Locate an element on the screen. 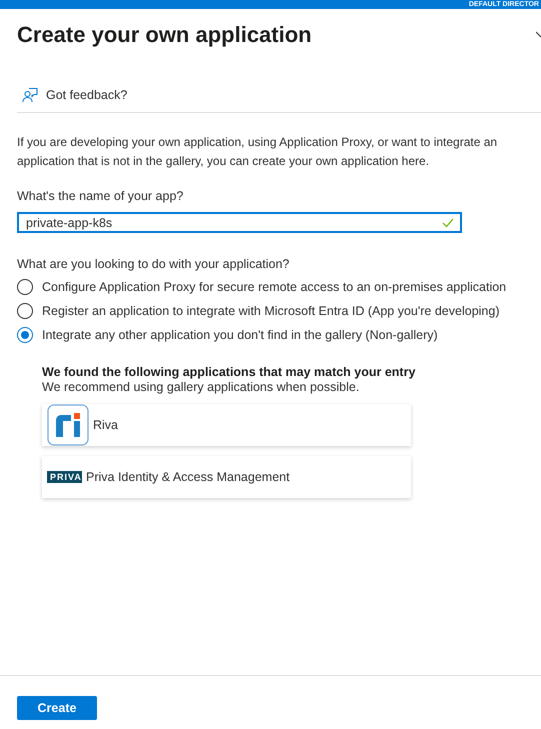 This screenshot has height=729, width=541. field-label: What's the name of your app? is located at coordinates (100, 196).